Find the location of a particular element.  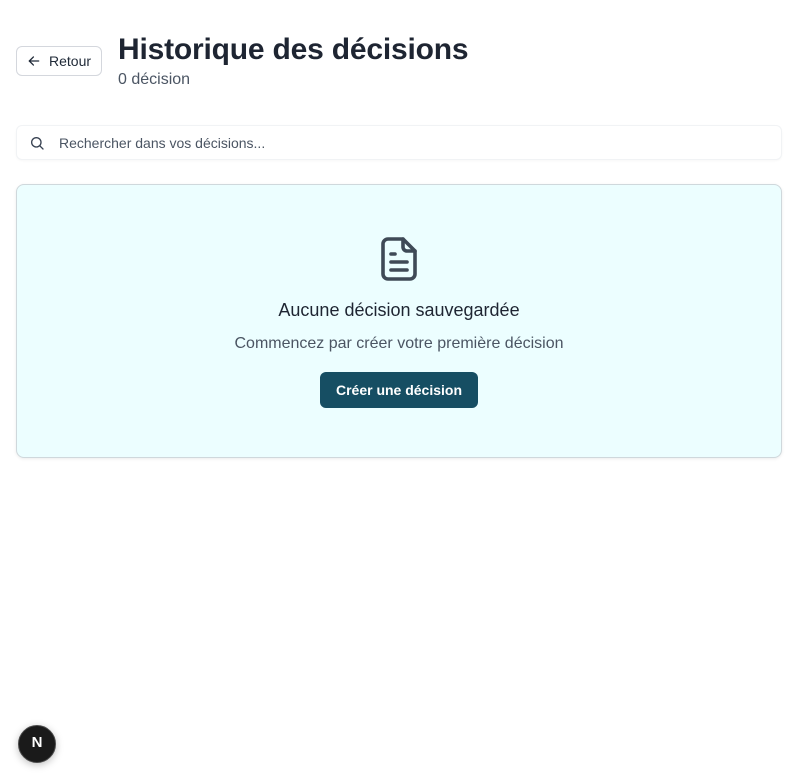

nextjs-dev-indicator: N is located at coordinates (37, 744).